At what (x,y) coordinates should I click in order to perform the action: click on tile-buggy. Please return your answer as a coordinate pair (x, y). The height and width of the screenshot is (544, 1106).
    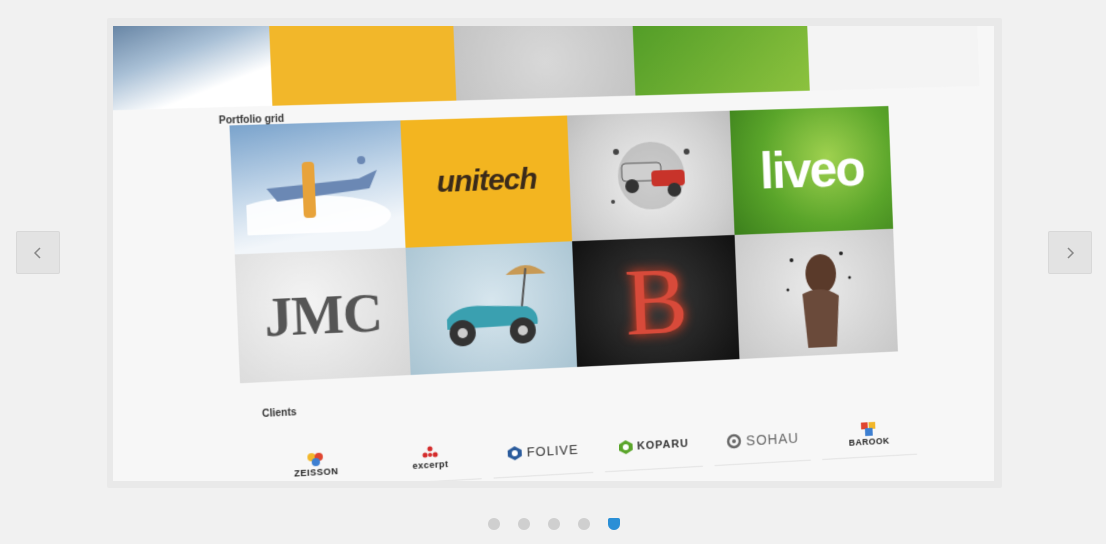
    Looking at the image, I should click on (491, 308).